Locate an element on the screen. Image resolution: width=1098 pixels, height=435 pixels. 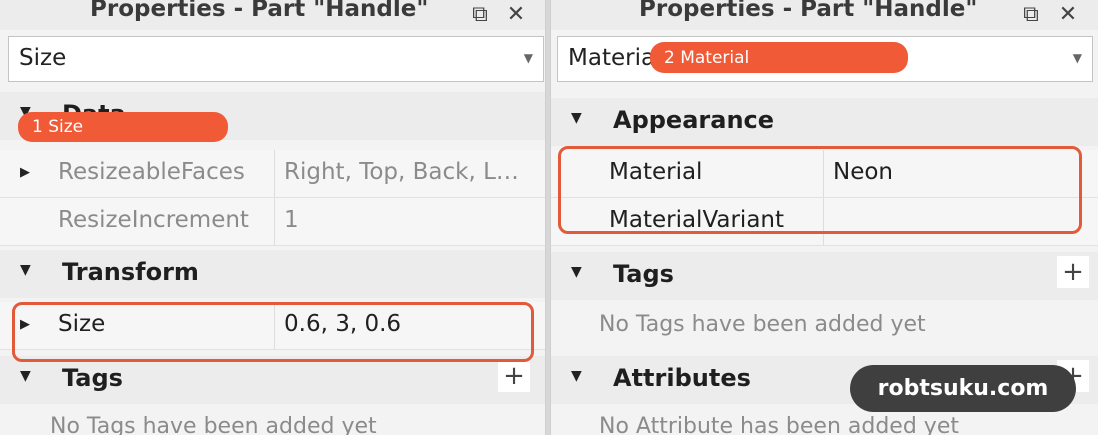
property-name: ResizeableFaces is located at coordinates (151, 172).